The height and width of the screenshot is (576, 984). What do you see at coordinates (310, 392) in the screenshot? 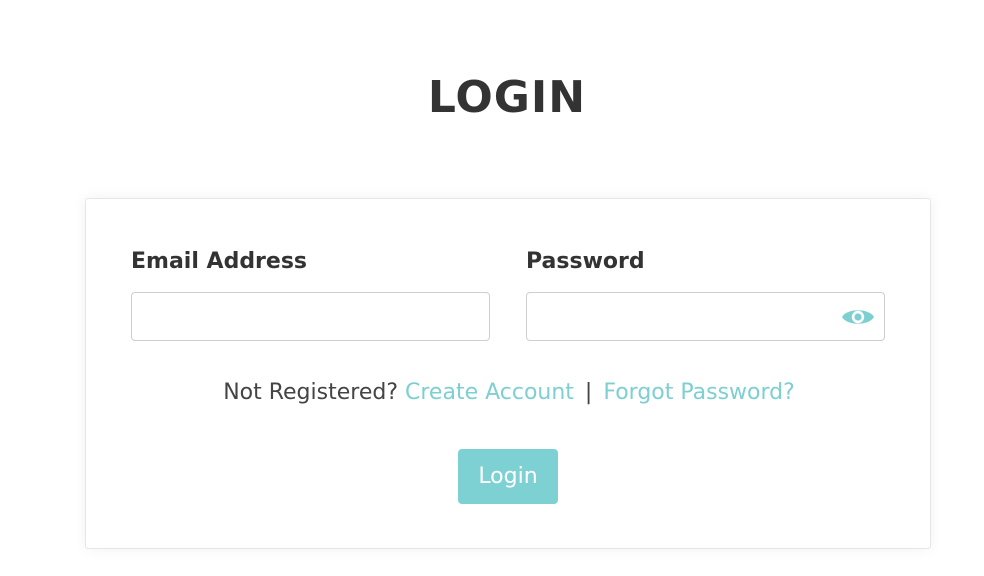
I see `not-registered-text: Not Registered?` at bounding box center [310, 392].